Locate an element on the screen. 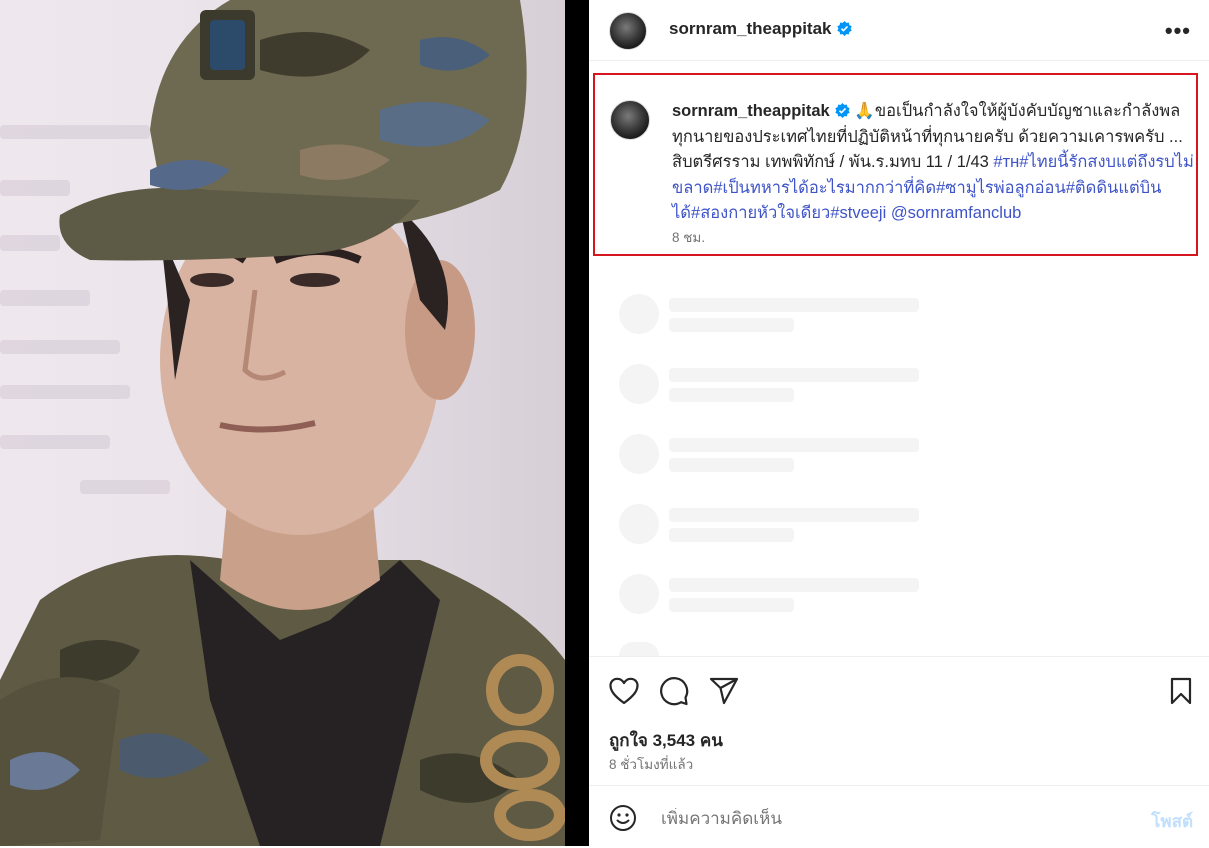 This screenshot has height=848, width=1209. pray-emoji: 🙏 is located at coordinates (864, 111).